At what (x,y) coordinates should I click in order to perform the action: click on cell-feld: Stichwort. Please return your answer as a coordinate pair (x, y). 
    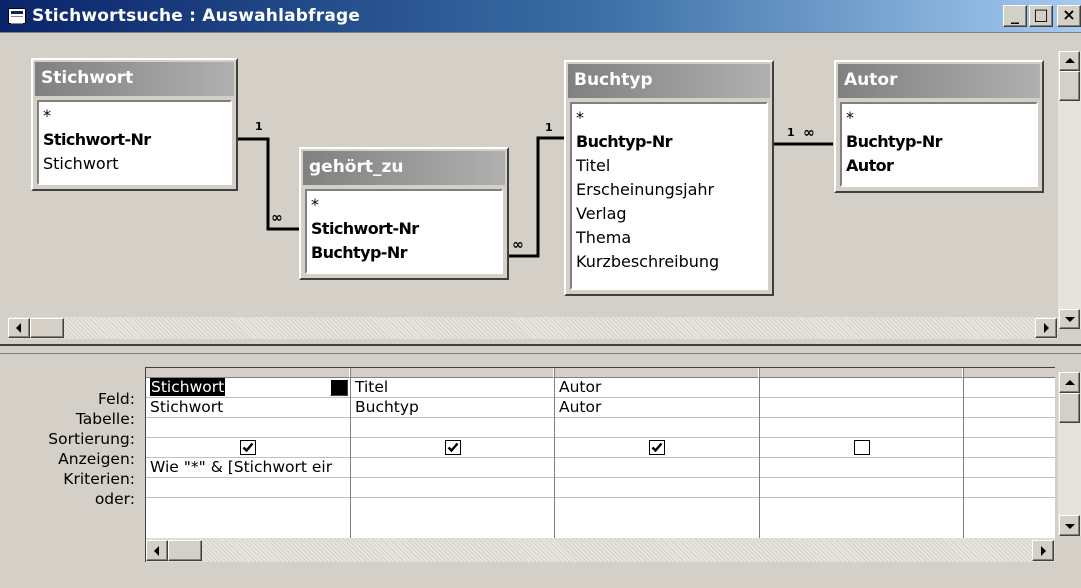
    Looking at the image, I should click on (248, 388).